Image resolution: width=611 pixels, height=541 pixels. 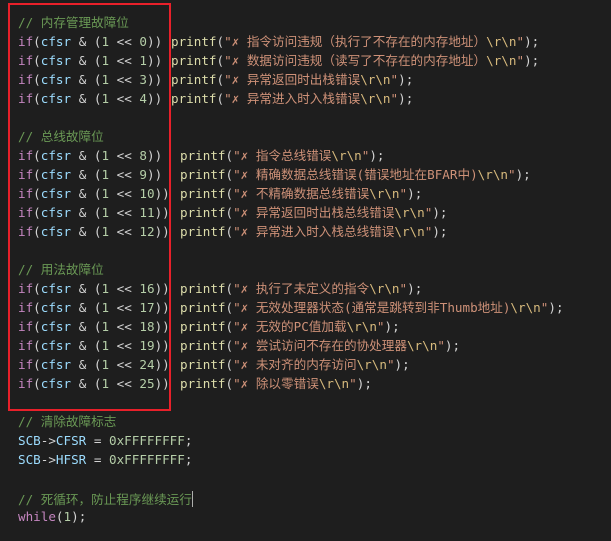 What do you see at coordinates (147, 193) in the screenshot?
I see `bit-number: 10` at bounding box center [147, 193].